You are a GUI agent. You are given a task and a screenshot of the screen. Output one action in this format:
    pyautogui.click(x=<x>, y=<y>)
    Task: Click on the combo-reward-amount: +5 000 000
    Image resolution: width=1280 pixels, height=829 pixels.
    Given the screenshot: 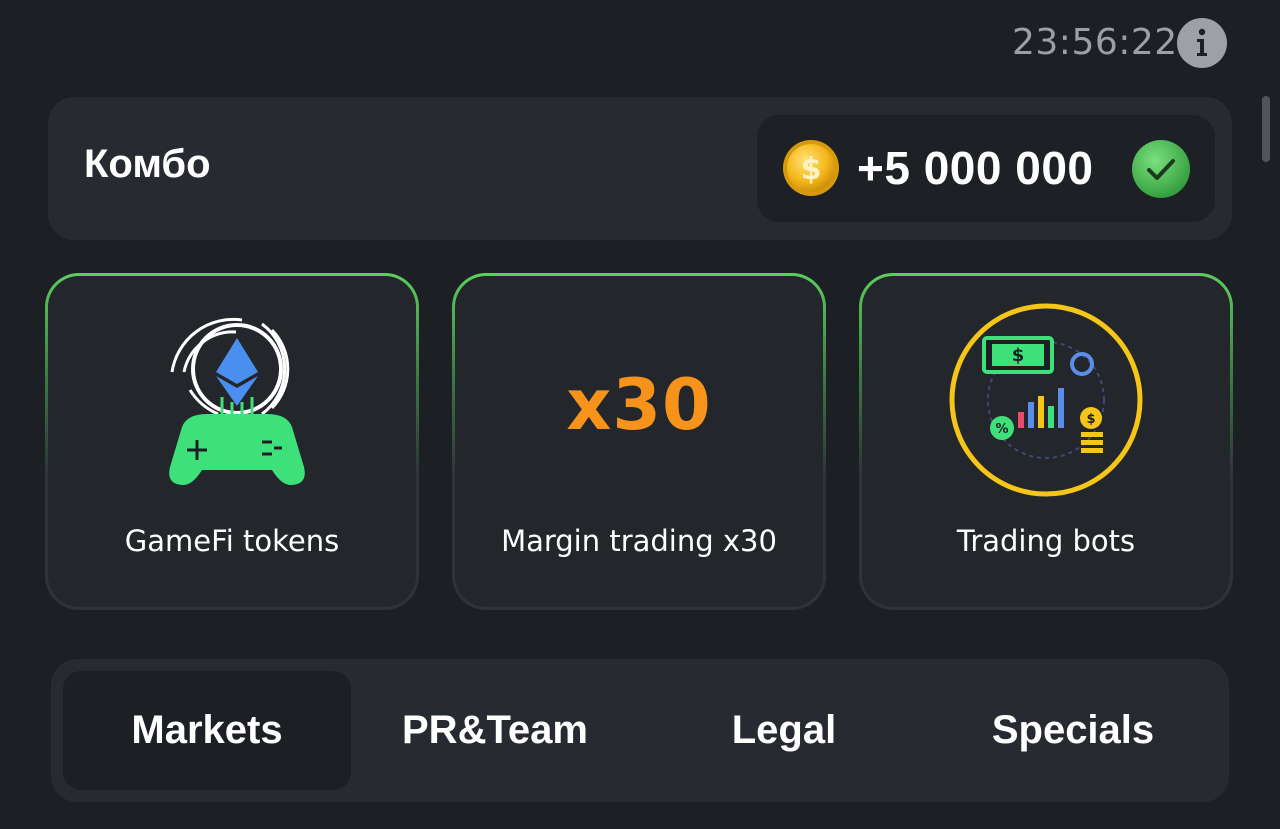 What is the action you would take?
    pyautogui.click(x=975, y=168)
    